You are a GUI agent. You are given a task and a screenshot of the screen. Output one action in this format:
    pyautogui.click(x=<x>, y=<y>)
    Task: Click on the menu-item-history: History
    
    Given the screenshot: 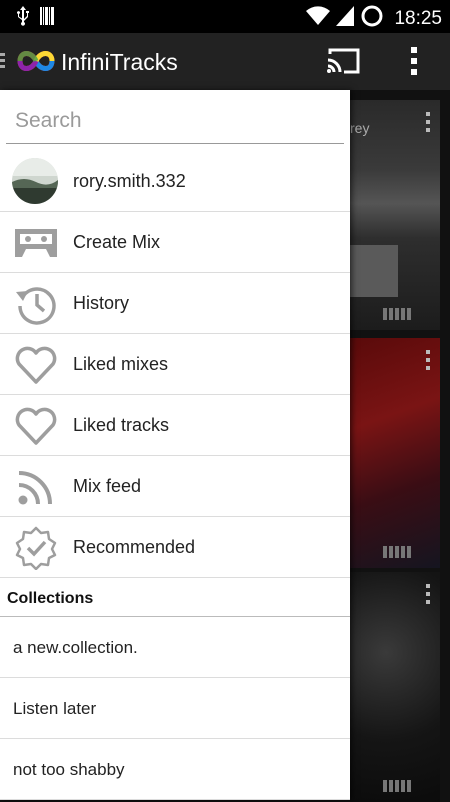 What is the action you would take?
    pyautogui.click(x=175, y=303)
    